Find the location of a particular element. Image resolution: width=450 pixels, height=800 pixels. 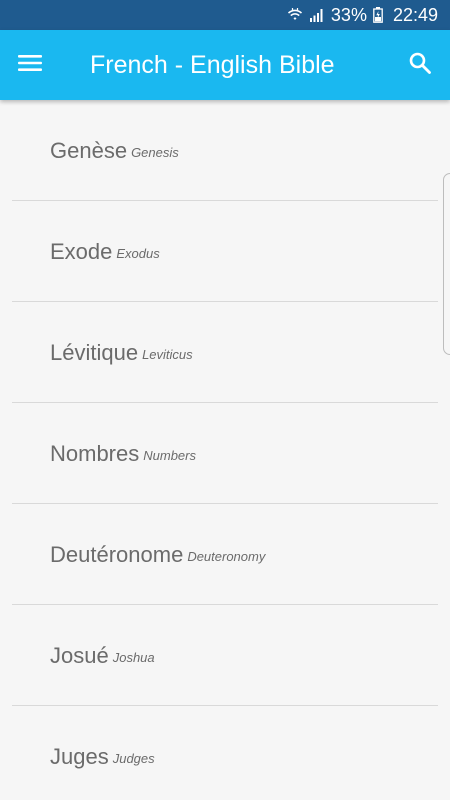

search-button is located at coordinates (420, 65).